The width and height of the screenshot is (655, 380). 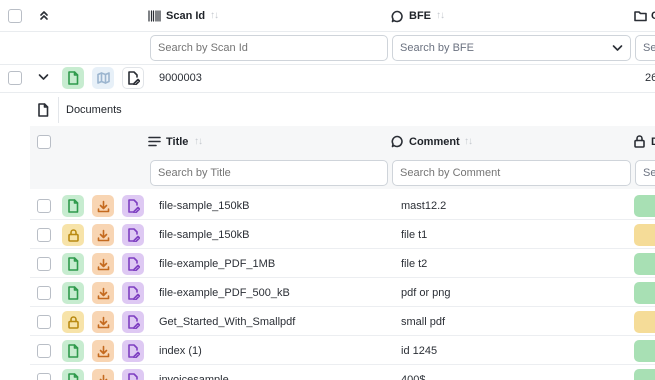 I want to click on select-all-checkbox, so click(x=15, y=16).